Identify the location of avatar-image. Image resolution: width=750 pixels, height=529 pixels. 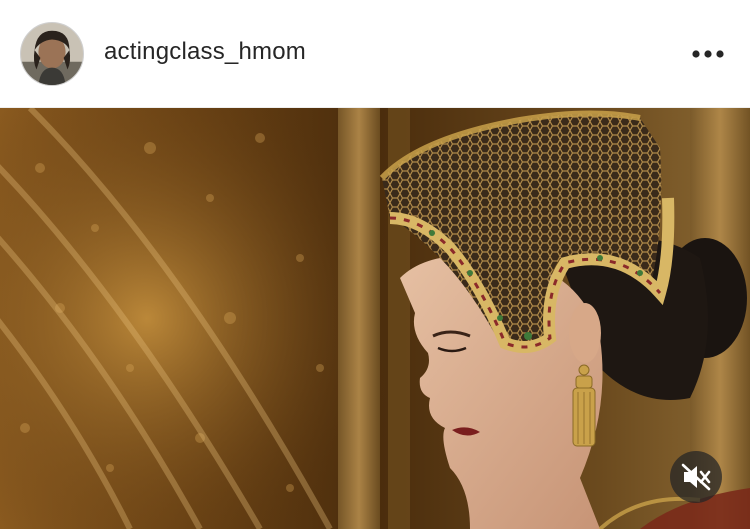
(52, 54).